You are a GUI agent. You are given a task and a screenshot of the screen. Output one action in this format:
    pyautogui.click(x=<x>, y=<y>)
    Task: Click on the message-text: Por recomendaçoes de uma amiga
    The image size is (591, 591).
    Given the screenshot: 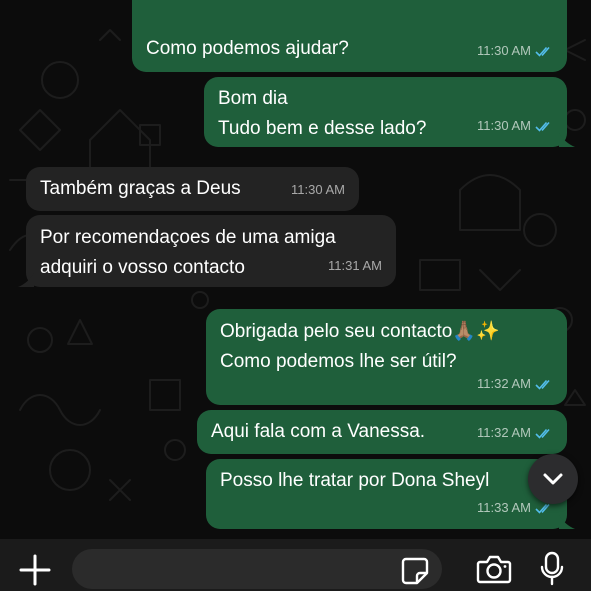 What is the action you would take?
    pyautogui.click(x=188, y=237)
    